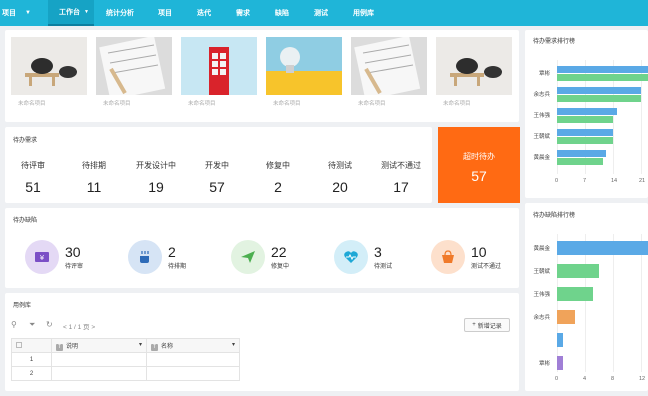 This screenshot has width=648, height=396. I want to click on stat-value: 20, so click(340, 187).